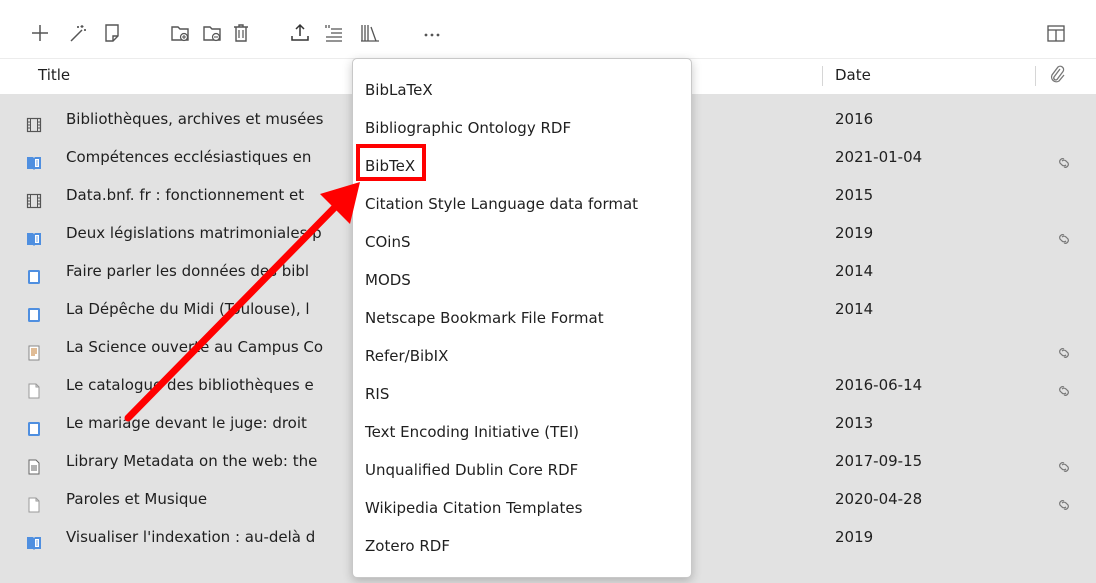 The height and width of the screenshot is (583, 1096). Describe the element at coordinates (188, 309) in the screenshot. I see `item-title: La Dépêche du Midi (Toulouse), l` at that location.